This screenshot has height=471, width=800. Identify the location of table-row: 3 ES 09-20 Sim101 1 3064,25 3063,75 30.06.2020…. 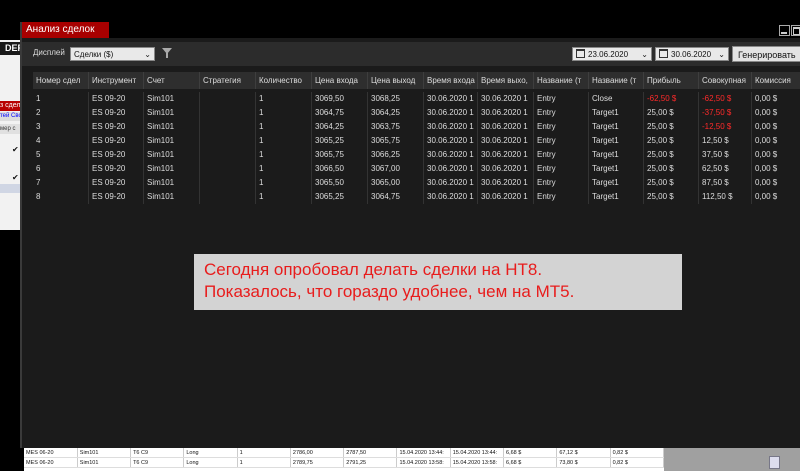
(416, 127).